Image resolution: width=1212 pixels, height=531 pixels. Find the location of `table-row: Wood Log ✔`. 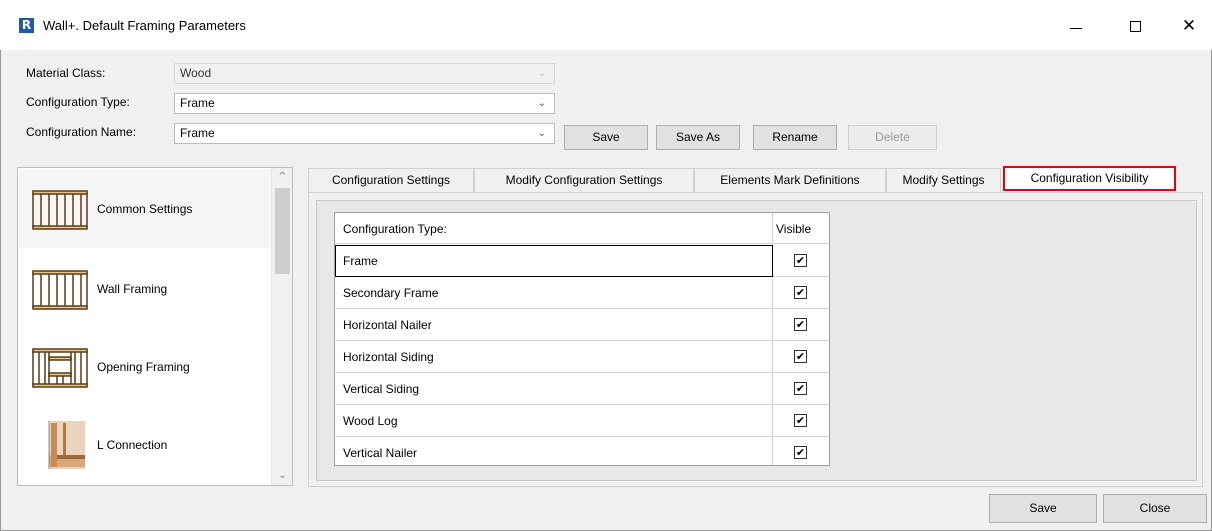

table-row: Wood Log ✔ is located at coordinates (582, 421).